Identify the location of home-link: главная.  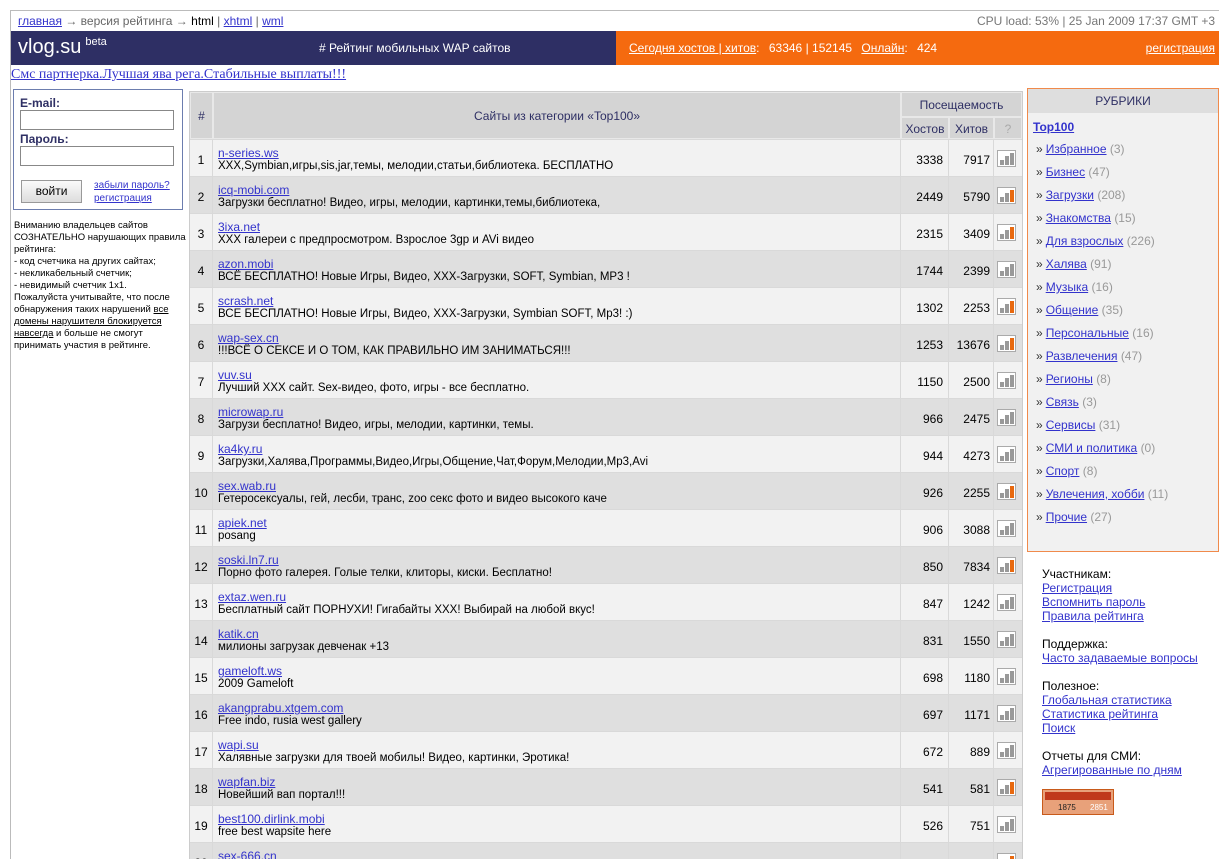
(40, 21).